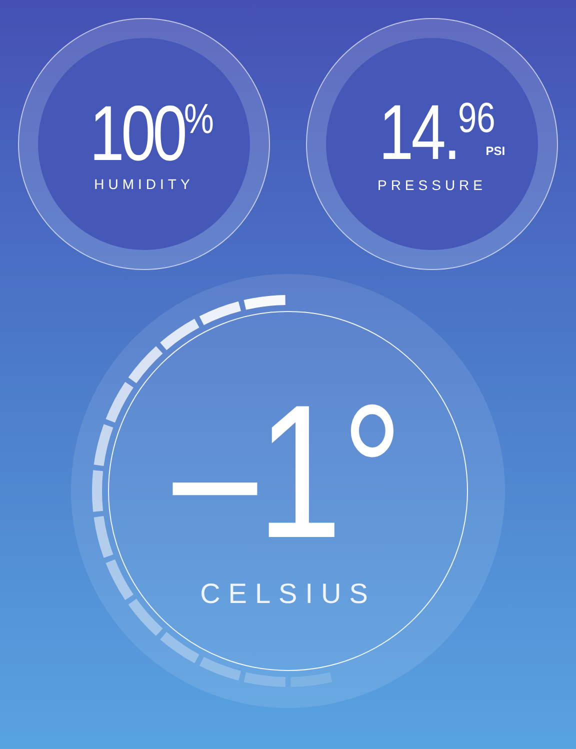 This screenshot has height=749, width=576. Describe the element at coordinates (477, 117) in the screenshot. I see `pressure-decimals: 96` at that location.